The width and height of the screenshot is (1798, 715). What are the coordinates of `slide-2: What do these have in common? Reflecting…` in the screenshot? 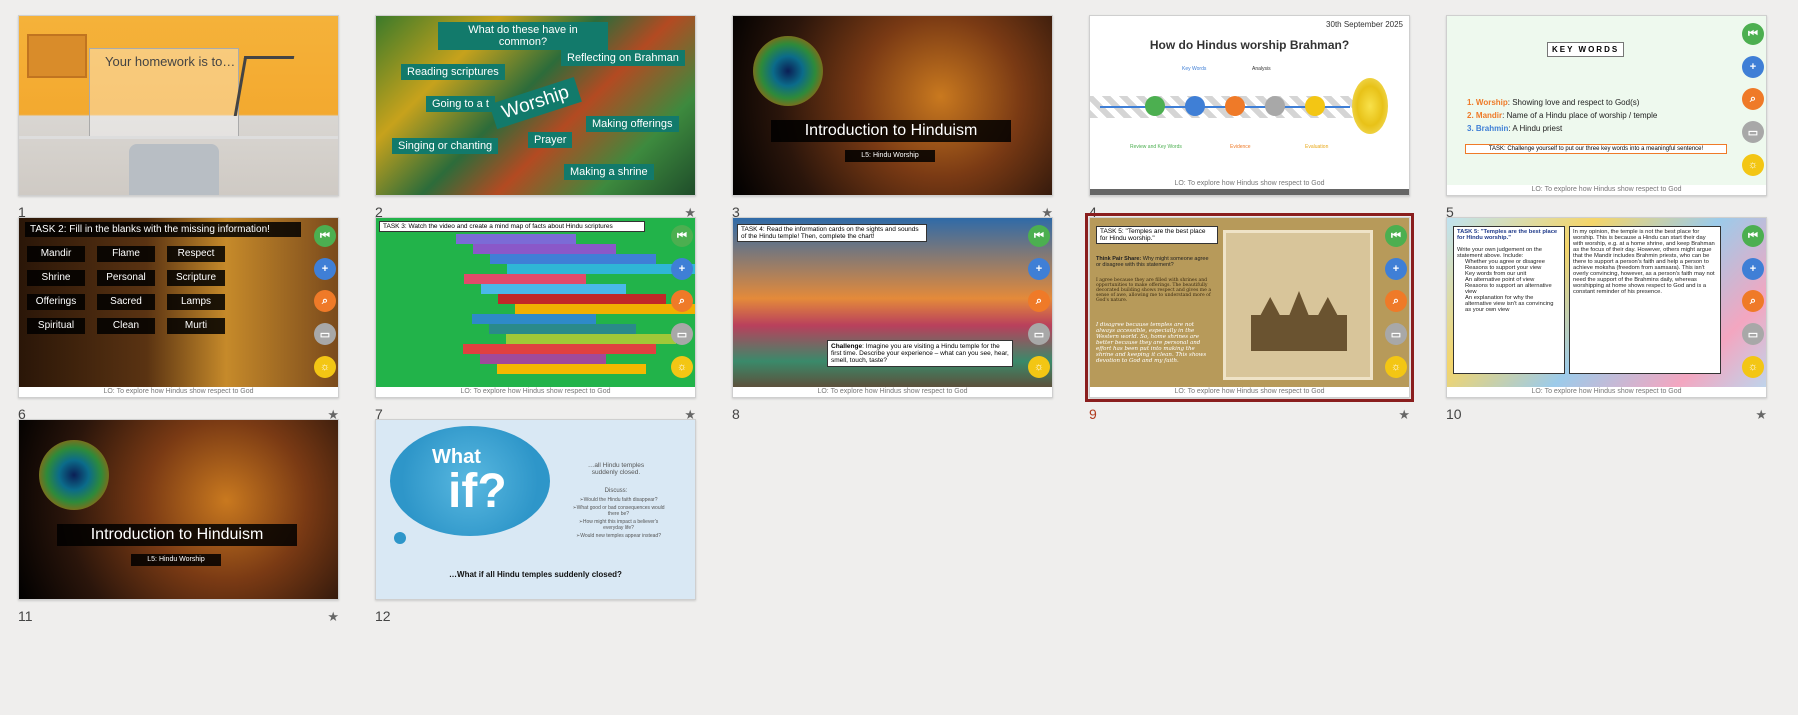 It's located at (535, 120).